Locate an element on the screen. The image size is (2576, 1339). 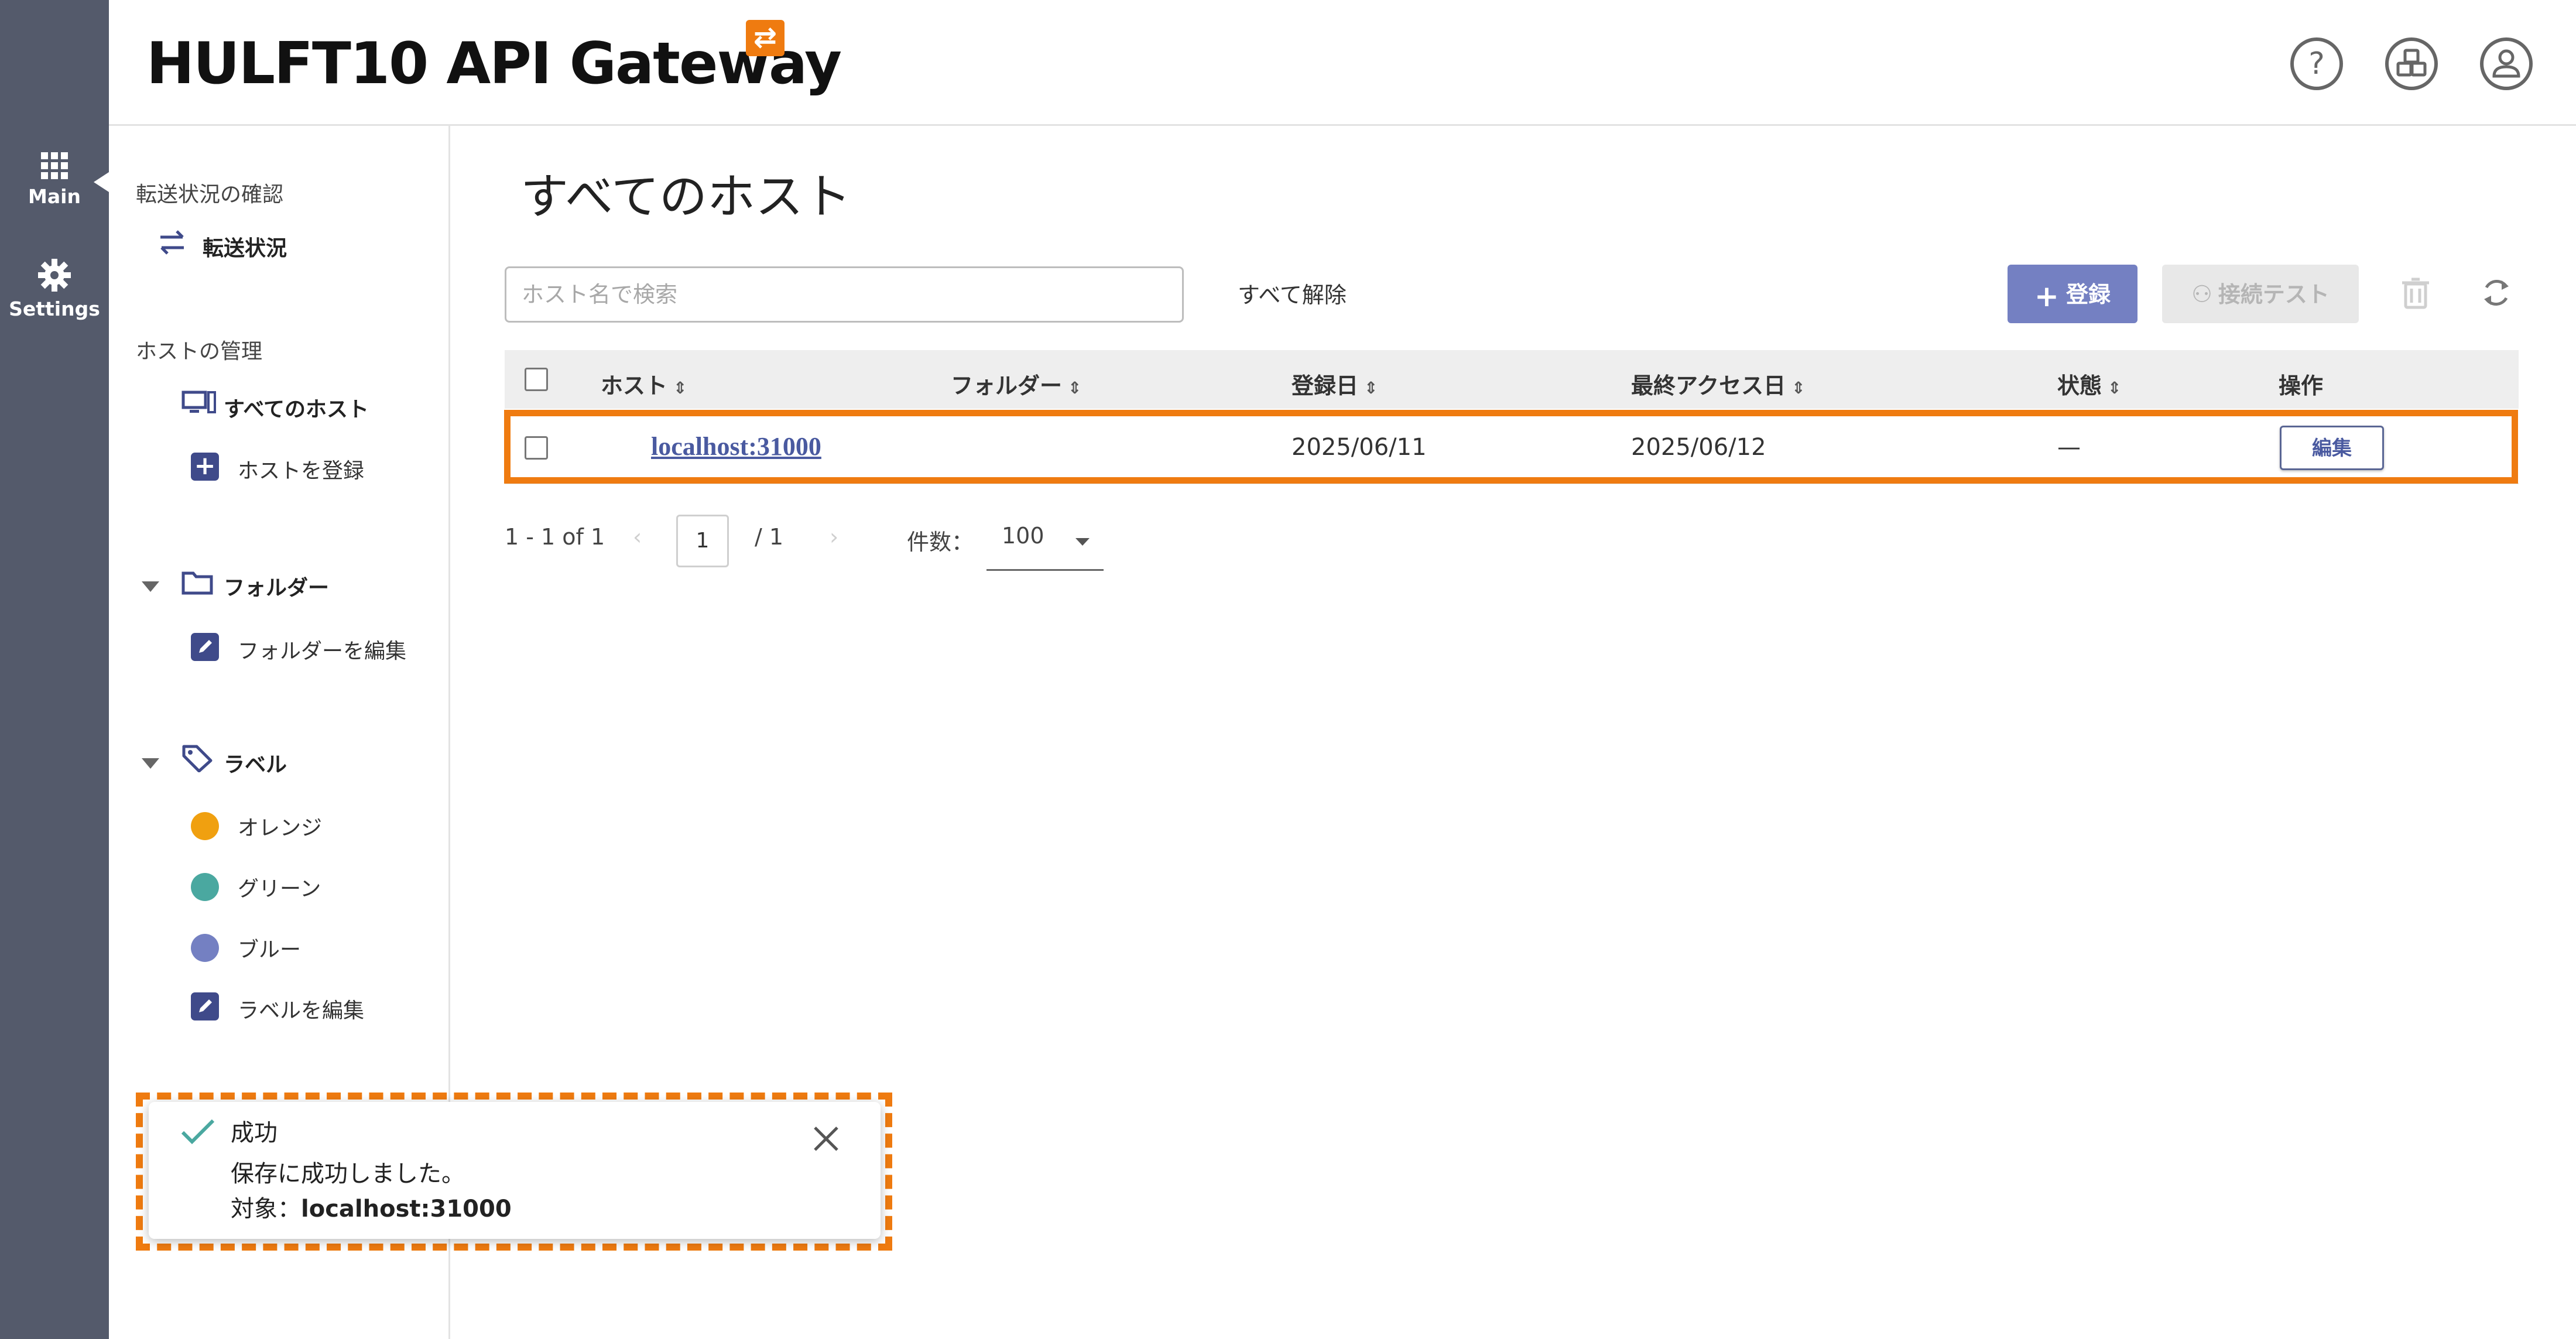
sidebar-item-label-green-label: グリーン is located at coordinates (279, 889).